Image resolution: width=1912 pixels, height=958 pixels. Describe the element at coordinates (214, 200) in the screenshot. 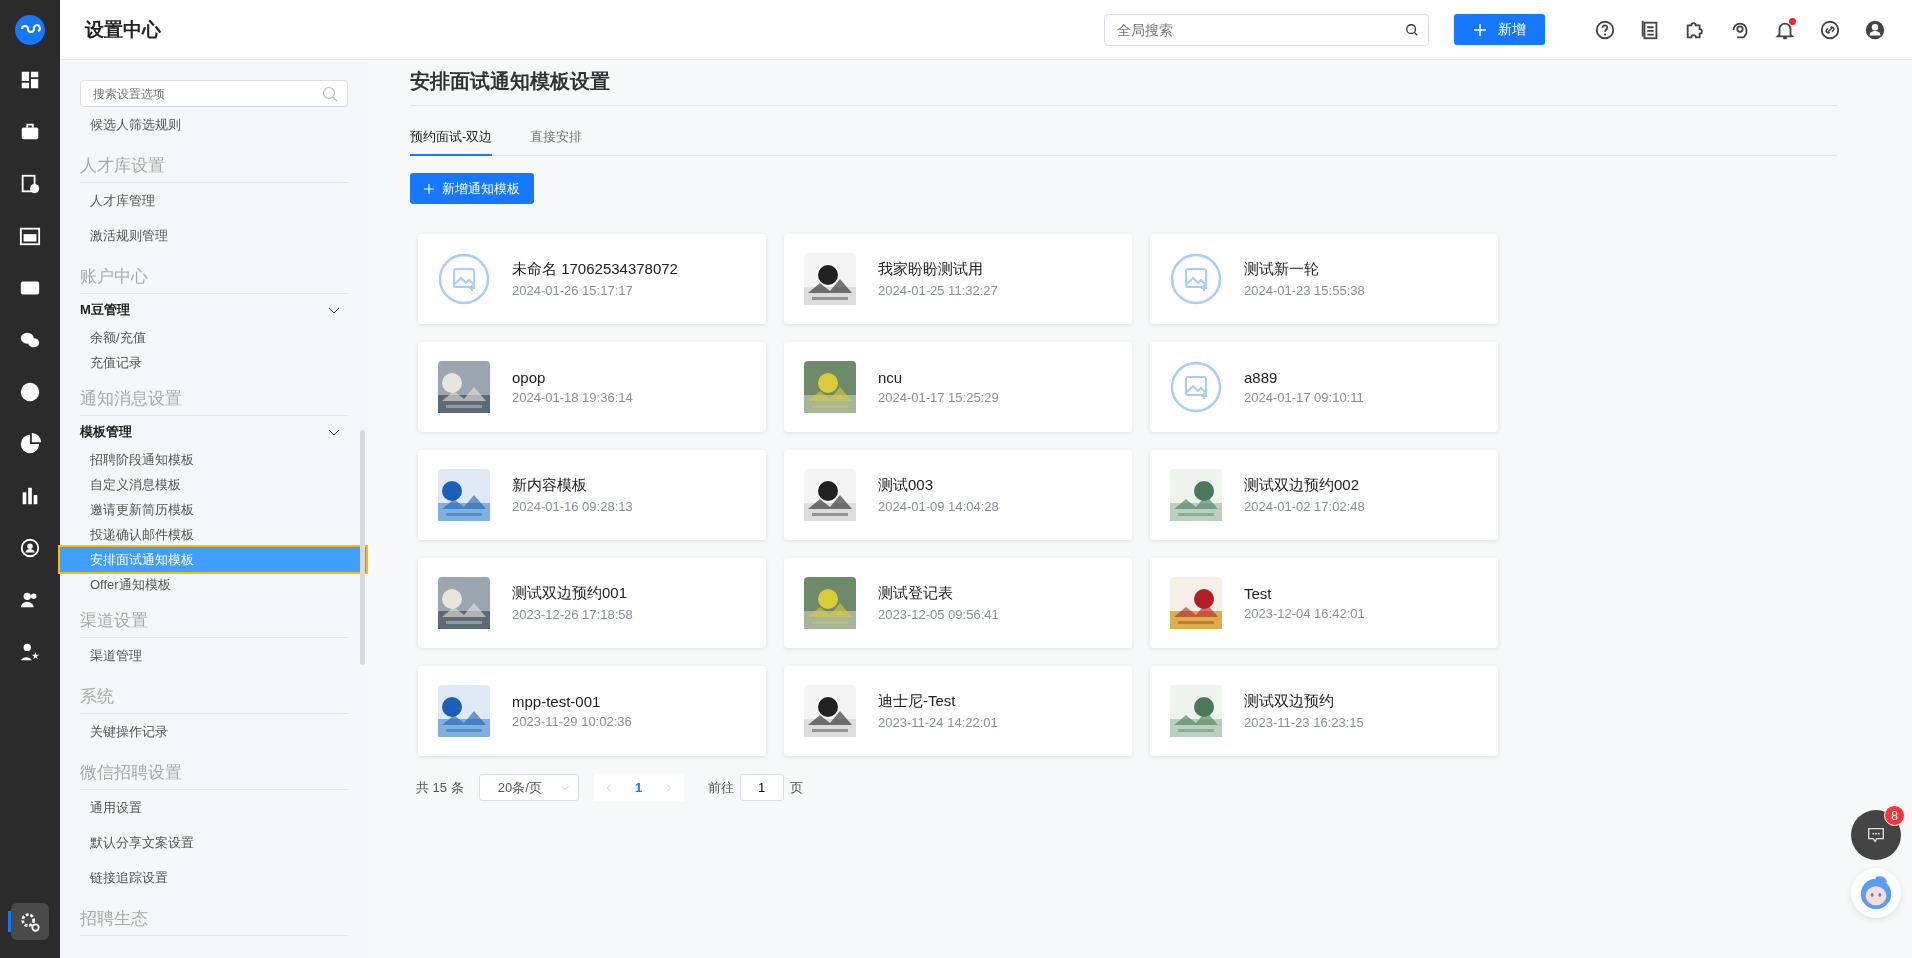

I see `sidebar-item: 人才库管理` at that location.